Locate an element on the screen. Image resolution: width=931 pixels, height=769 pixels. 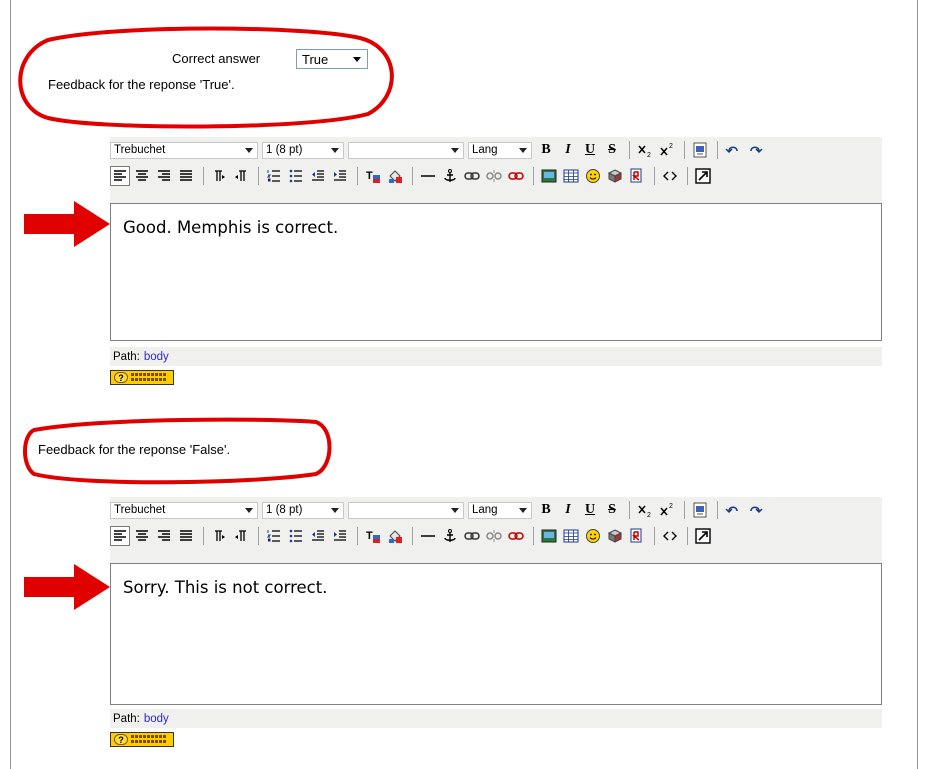
ordered-list-icon is located at coordinates (273, 176).